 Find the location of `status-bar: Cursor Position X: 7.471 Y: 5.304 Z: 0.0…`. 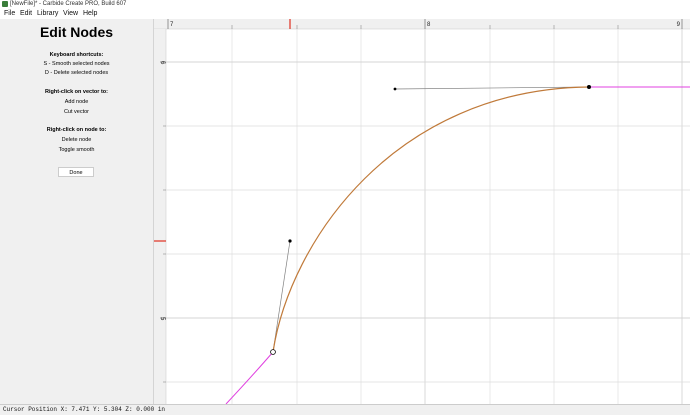

status-bar: Cursor Position X: 7.471 Y: 5.304 Z: 0.0… is located at coordinates (345, 409).